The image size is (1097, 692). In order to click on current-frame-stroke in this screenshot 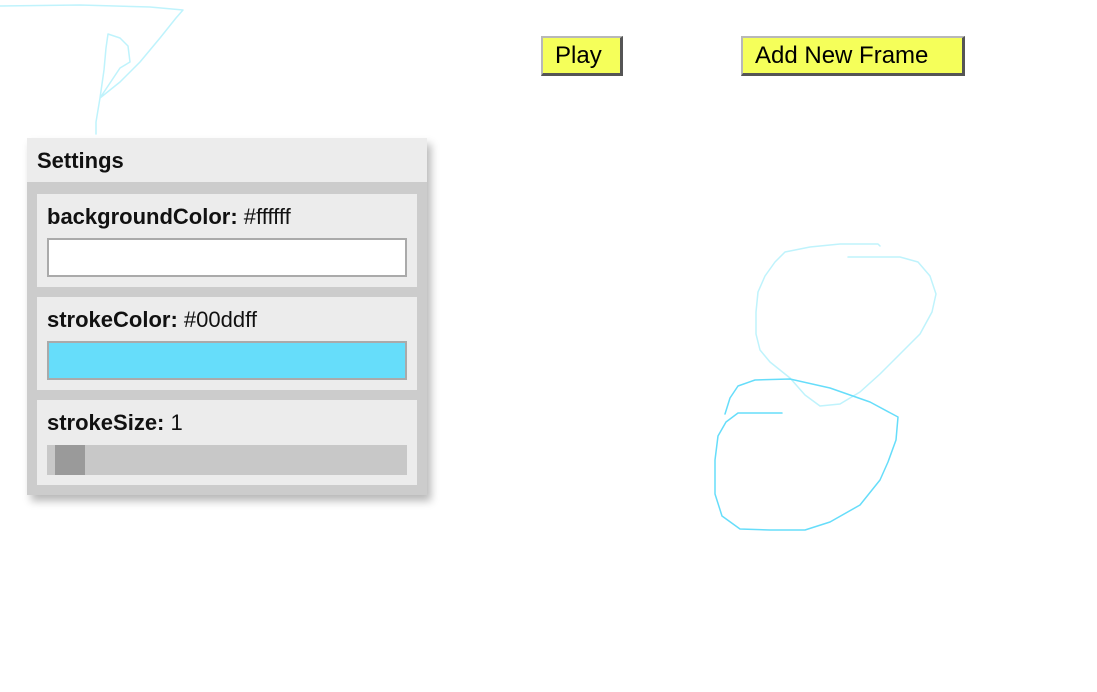, I will do `click(806, 454)`.